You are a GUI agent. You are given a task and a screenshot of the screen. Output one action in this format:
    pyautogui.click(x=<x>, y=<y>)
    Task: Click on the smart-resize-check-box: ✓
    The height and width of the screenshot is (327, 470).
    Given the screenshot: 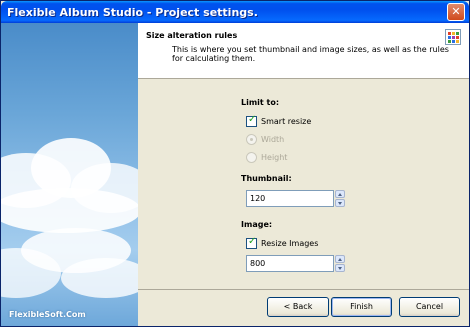 What is the action you would take?
    pyautogui.click(x=251, y=120)
    